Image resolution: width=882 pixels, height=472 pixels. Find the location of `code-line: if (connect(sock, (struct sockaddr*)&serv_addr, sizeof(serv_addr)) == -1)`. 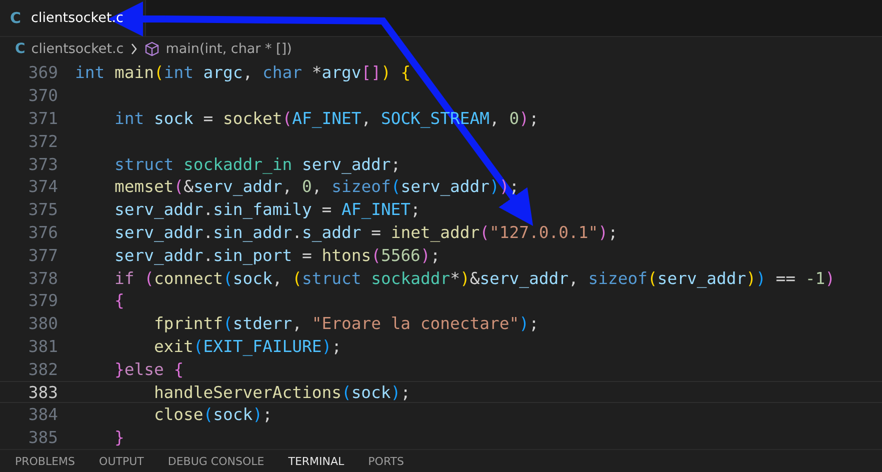

code-line: if (connect(sock, (struct sockaddr*)&serv_addr, sizeof(serv_addr)) == -1) is located at coordinates (474, 278).